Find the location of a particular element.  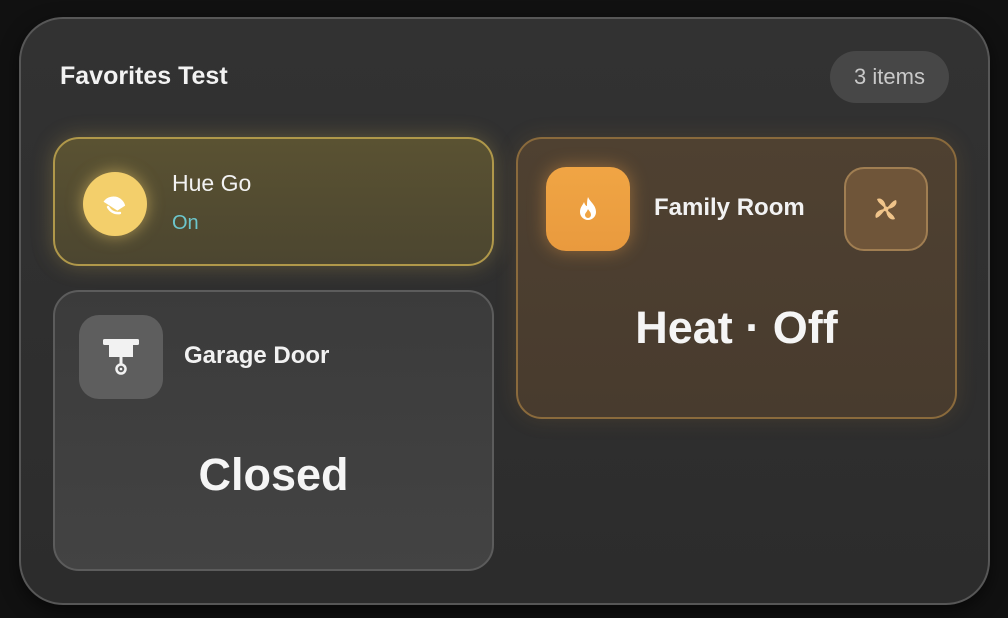

light-card-hue-go: Hue Go On is located at coordinates (273, 201).